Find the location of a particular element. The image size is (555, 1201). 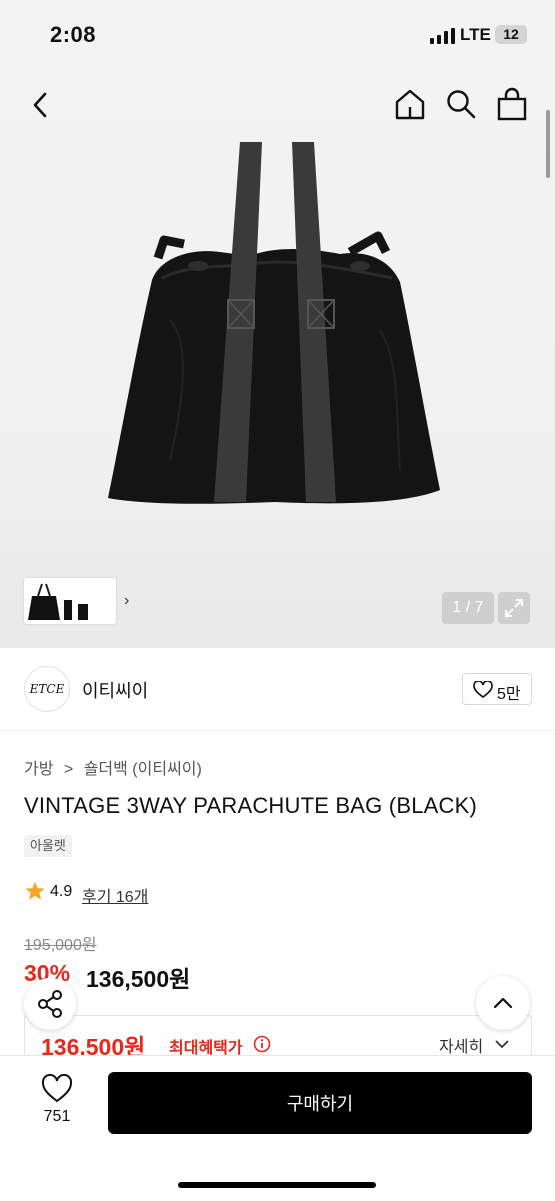

scrollbar is located at coordinates (548, 144).